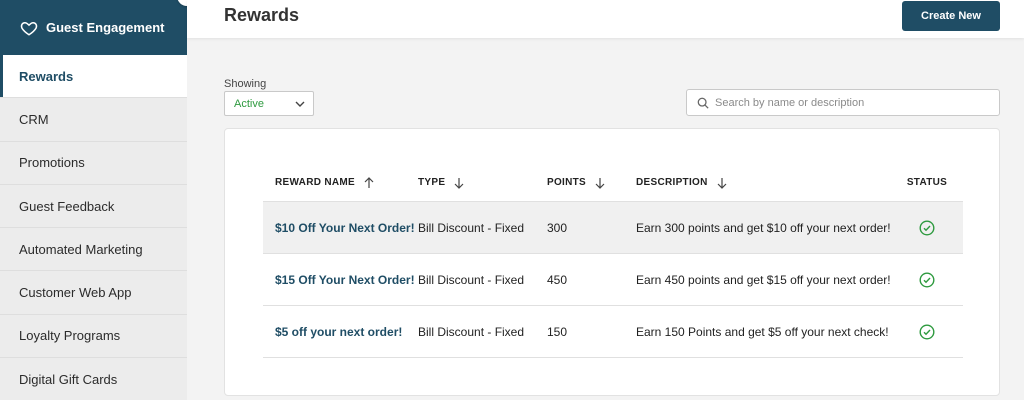 This screenshot has height=400, width=1024. What do you see at coordinates (249, 103) in the screenshot?
I see `status-filter-value: Active` at bounding box center [249, 103].